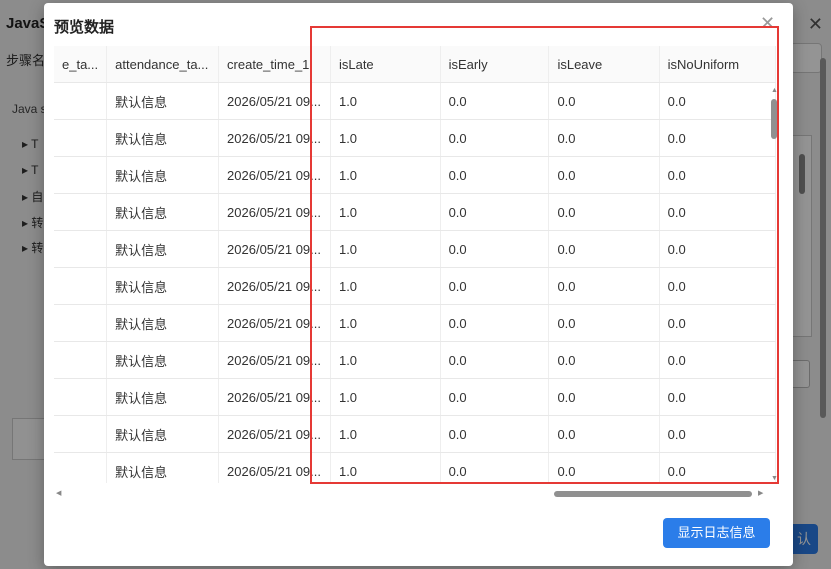 This screenshot has height=569, width=831. I want to click on scroll-up-icon: ▲, so click(774, 90).